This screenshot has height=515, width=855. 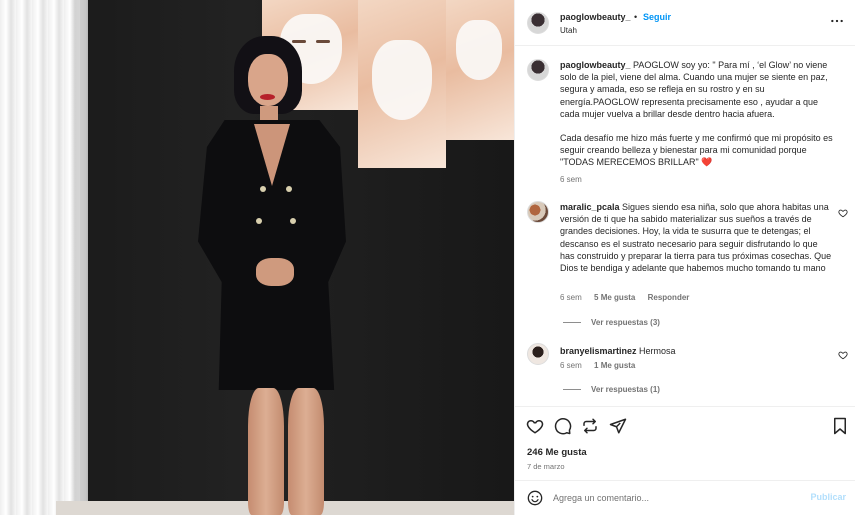 What do you see at coordinates (614, 365) in the screenshot?
I see `comment-likes: 1 Me gusta` at bounding box center [614, 365].